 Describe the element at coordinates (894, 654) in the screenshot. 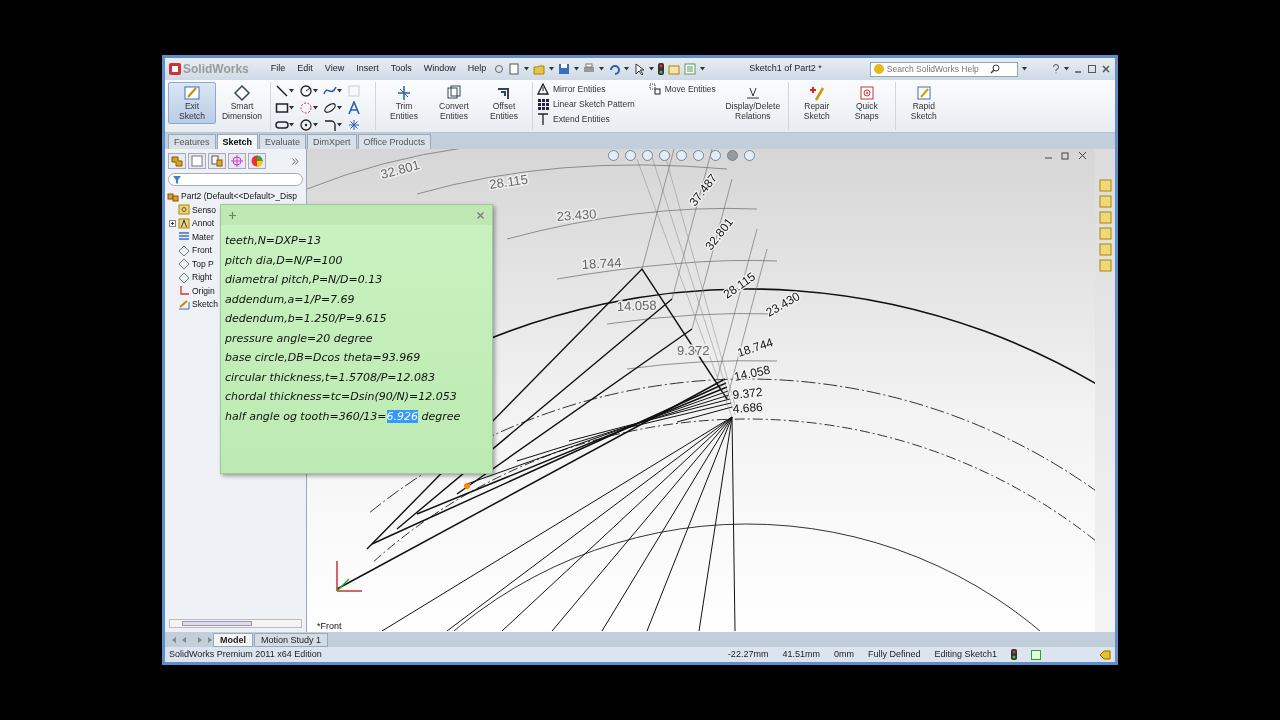

I see `status-text: Fully Defined` at that location.